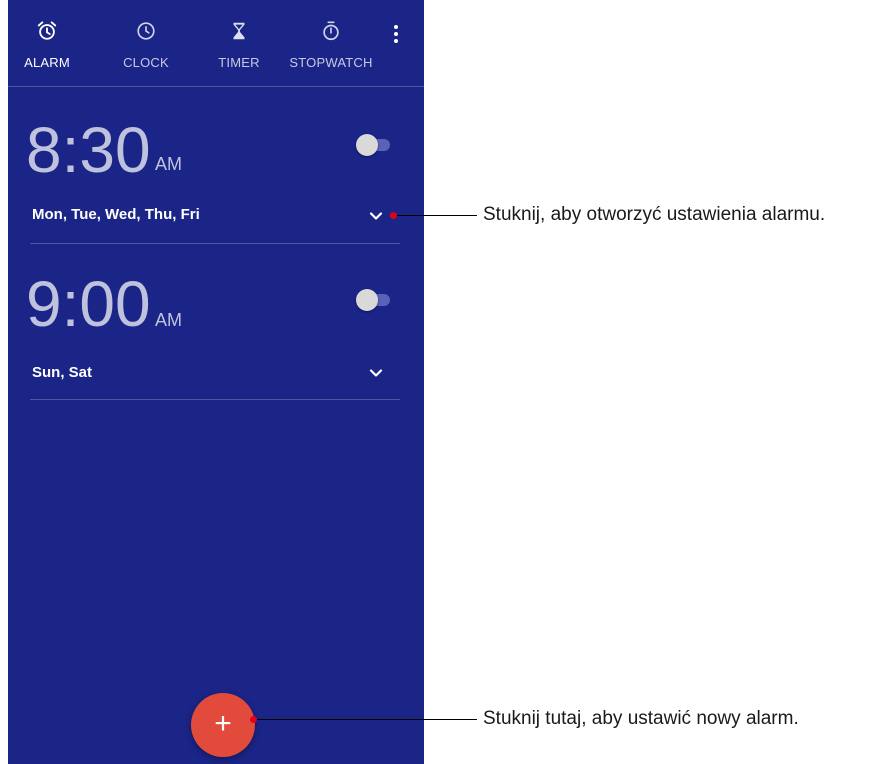  I want to click on tab-bar: ALARM CLOCK TIMER STOPWATCH, so click(216, 43).